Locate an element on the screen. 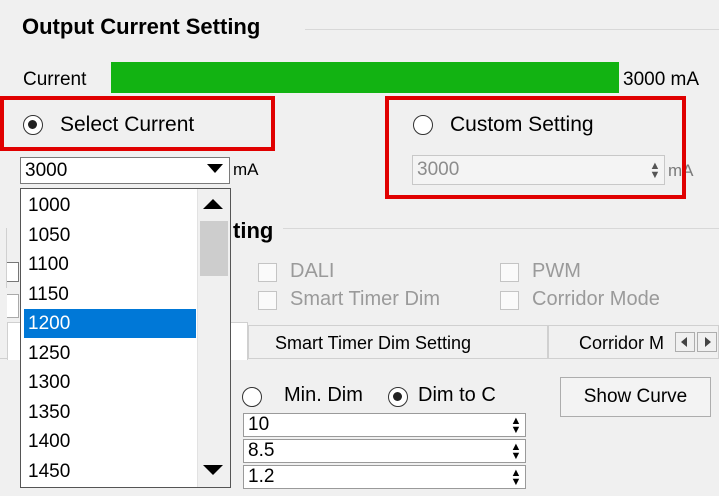 The image size is (719, 496). param-input-2: 8.5 ▲ ▼ is located at coordinates (384, 451).